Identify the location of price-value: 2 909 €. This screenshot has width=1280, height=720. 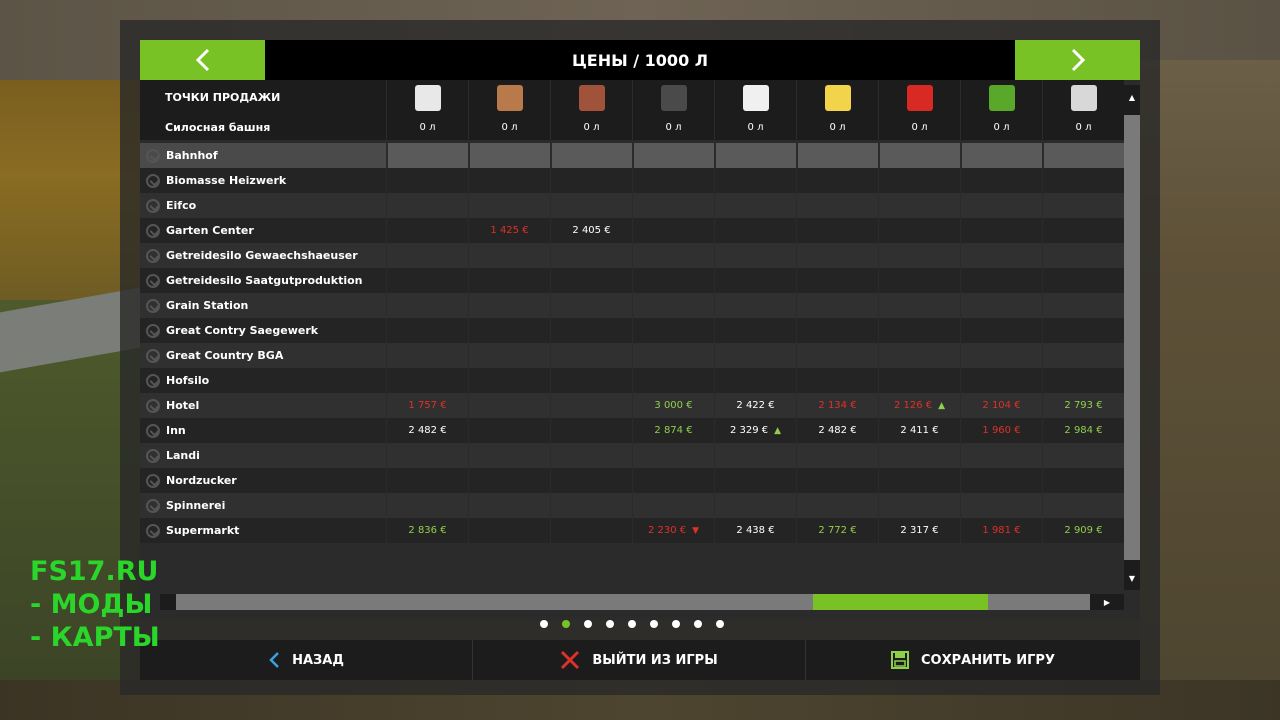
(1083, 530).